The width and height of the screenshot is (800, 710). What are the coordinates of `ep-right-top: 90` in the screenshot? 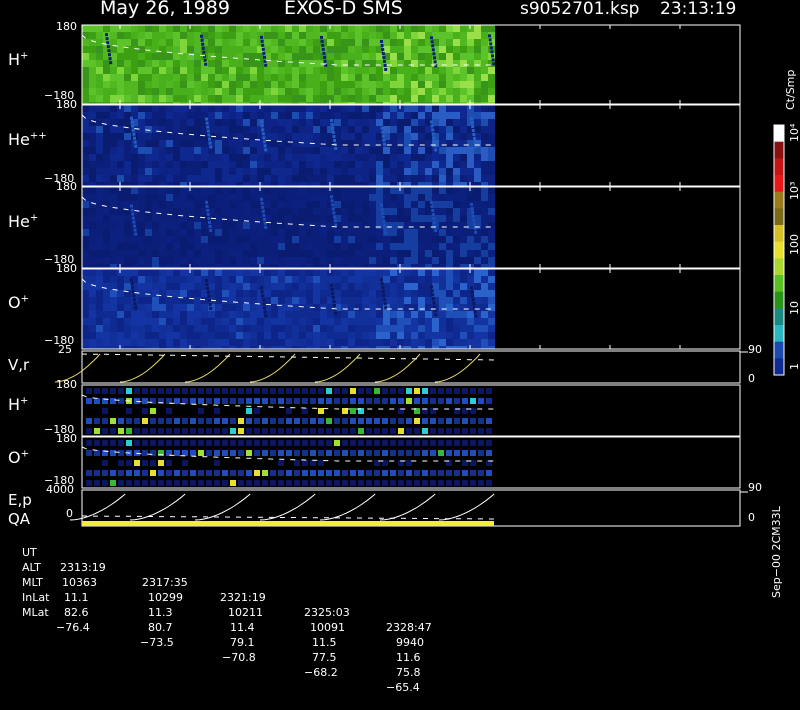 It's located at (755, 487).